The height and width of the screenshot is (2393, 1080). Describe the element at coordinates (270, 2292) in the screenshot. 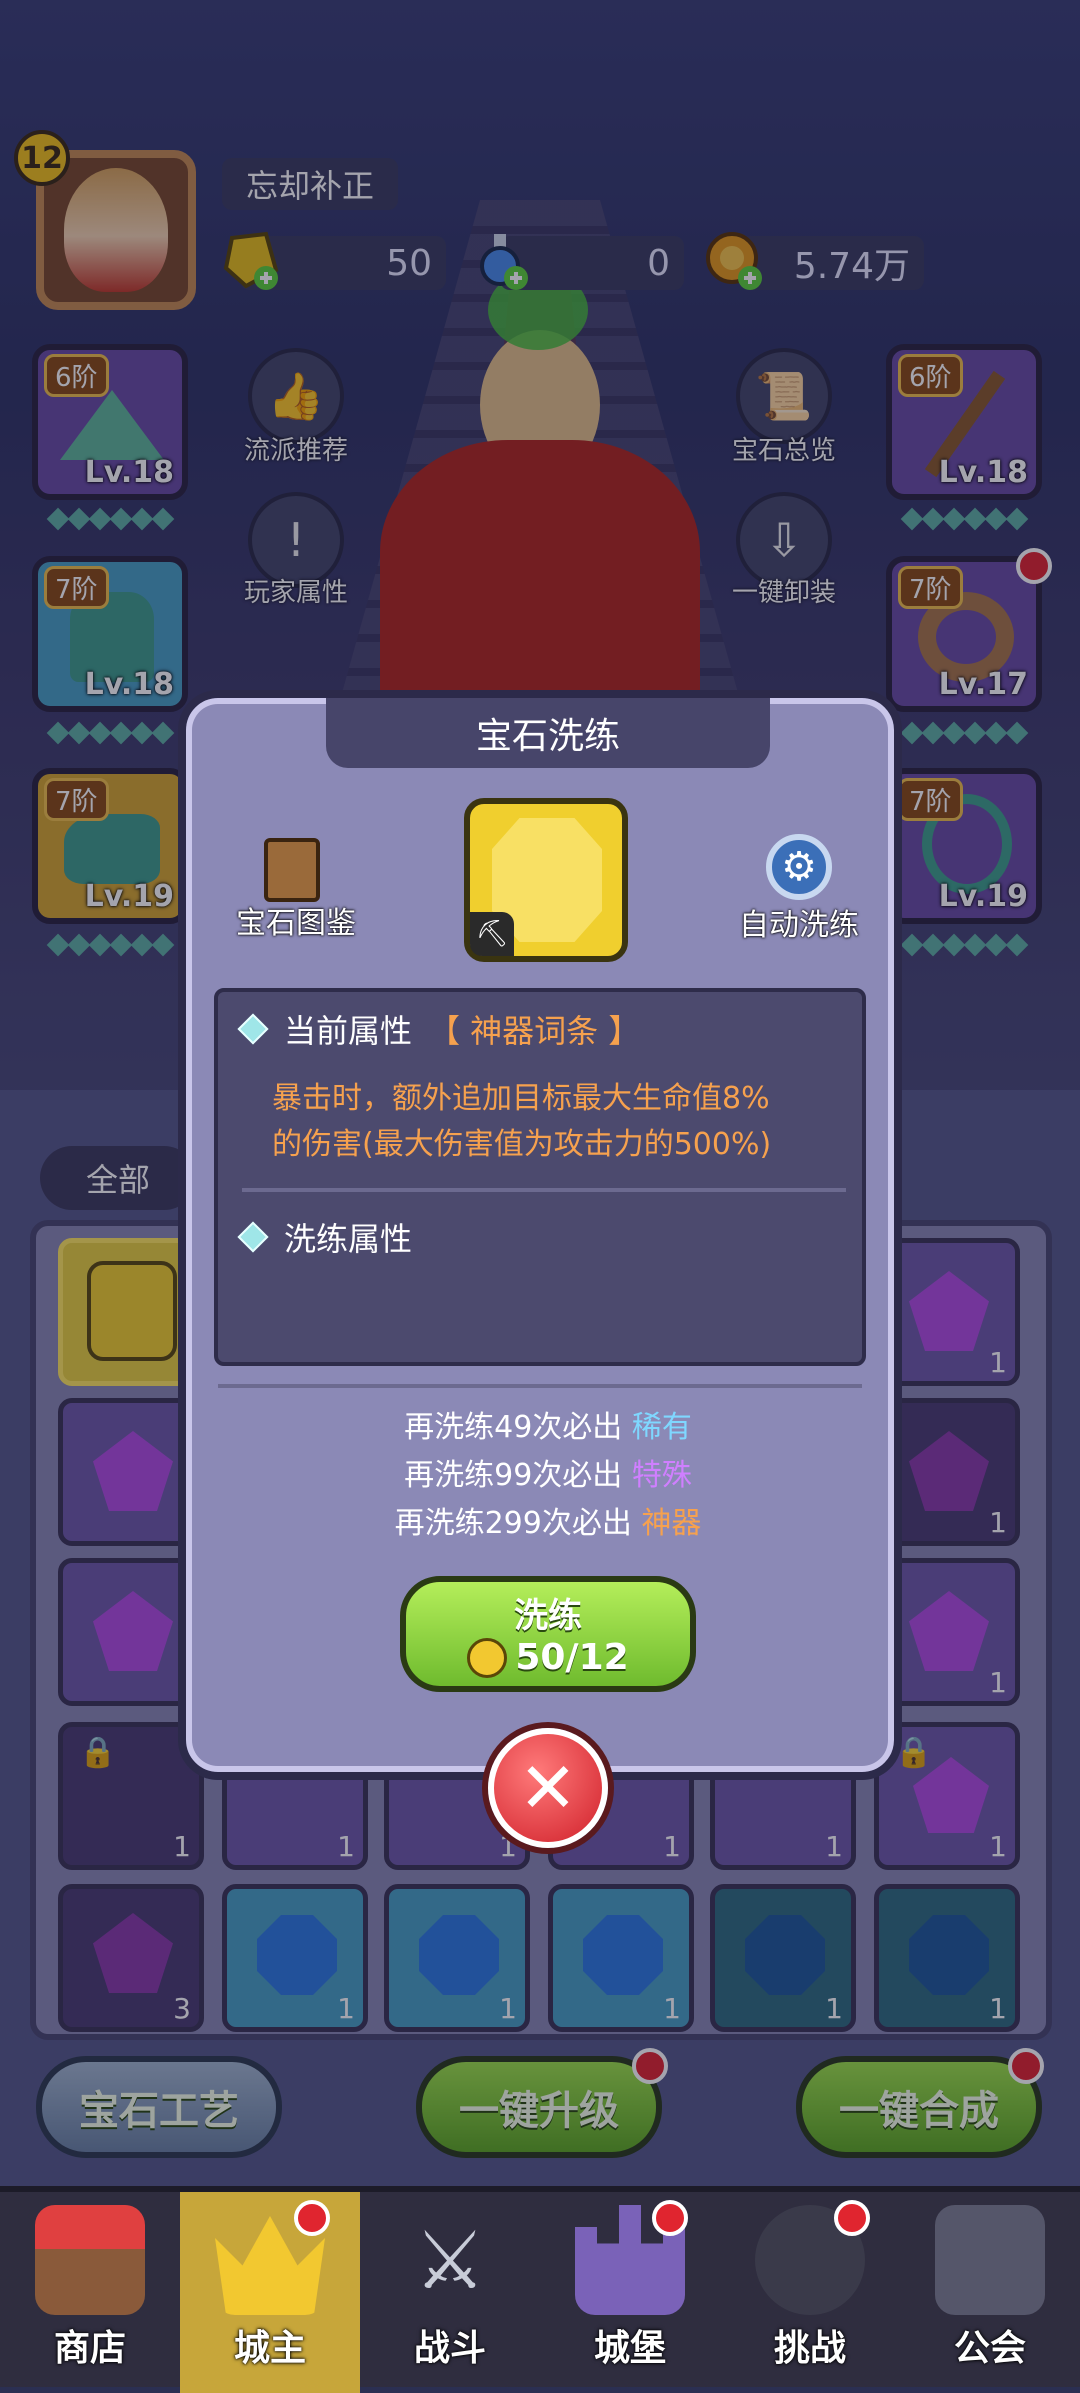

I see `nav-lord: 城主` at that location.